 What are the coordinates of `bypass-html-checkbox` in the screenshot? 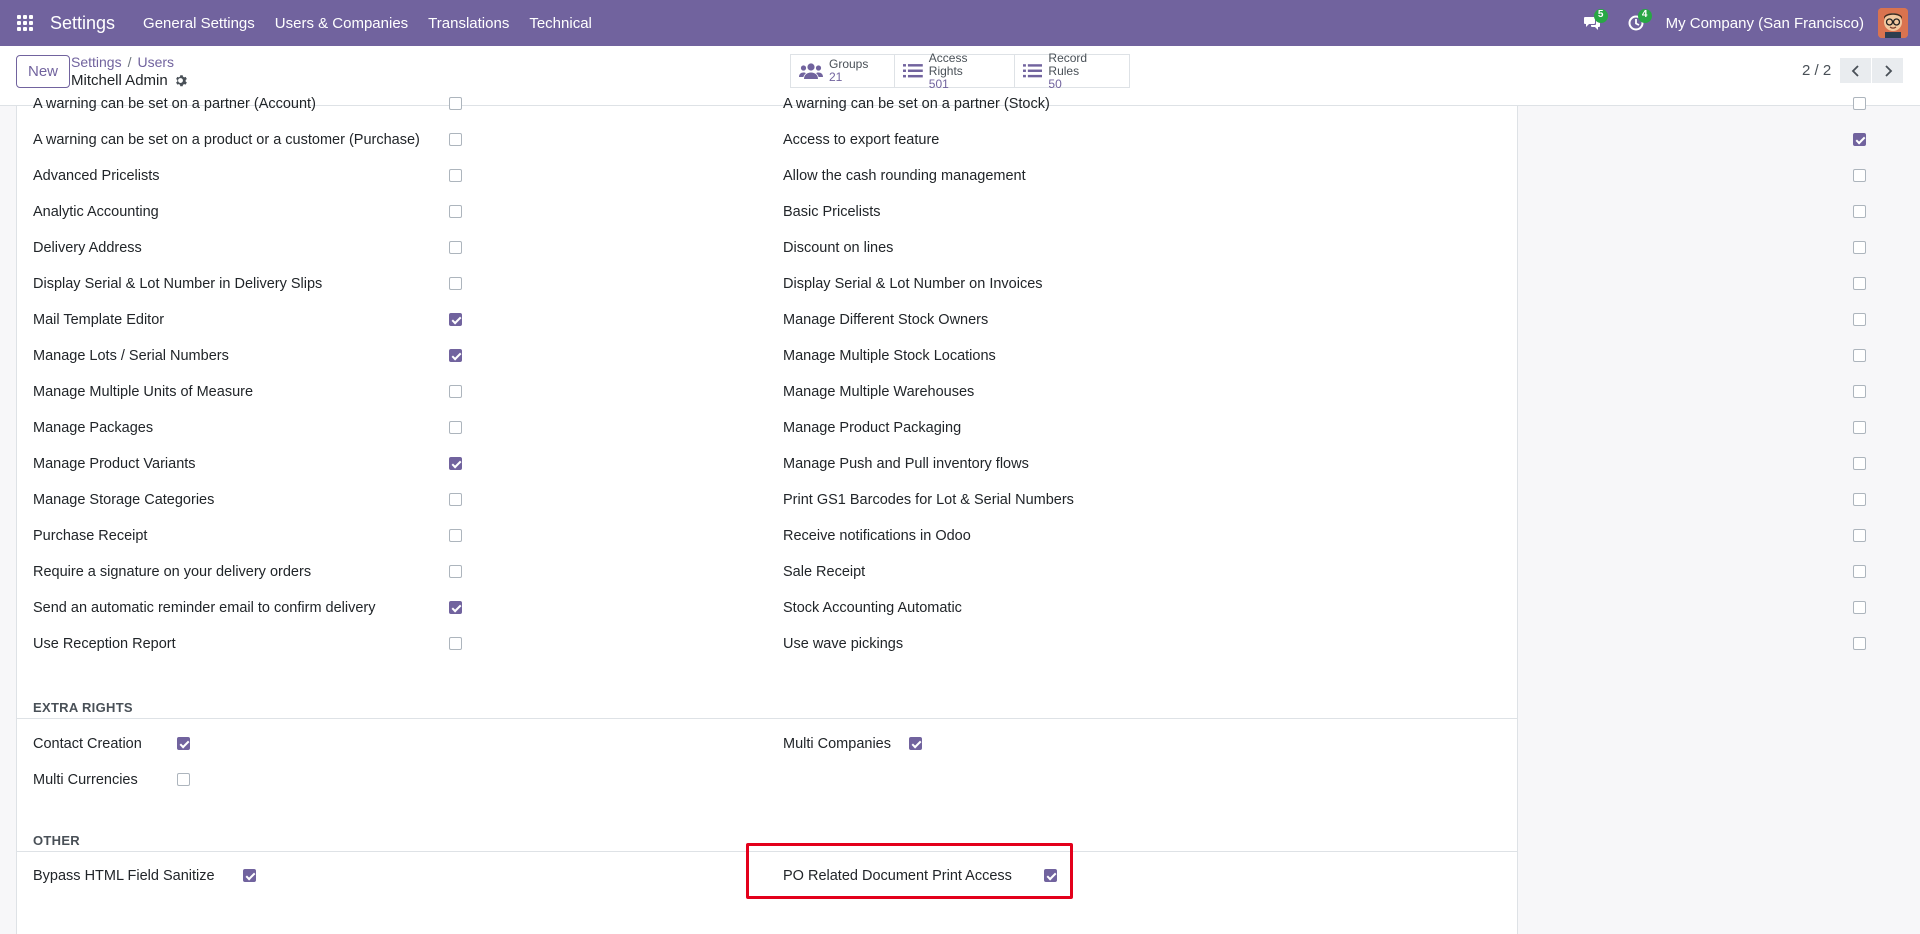 It's located at (249, 875).